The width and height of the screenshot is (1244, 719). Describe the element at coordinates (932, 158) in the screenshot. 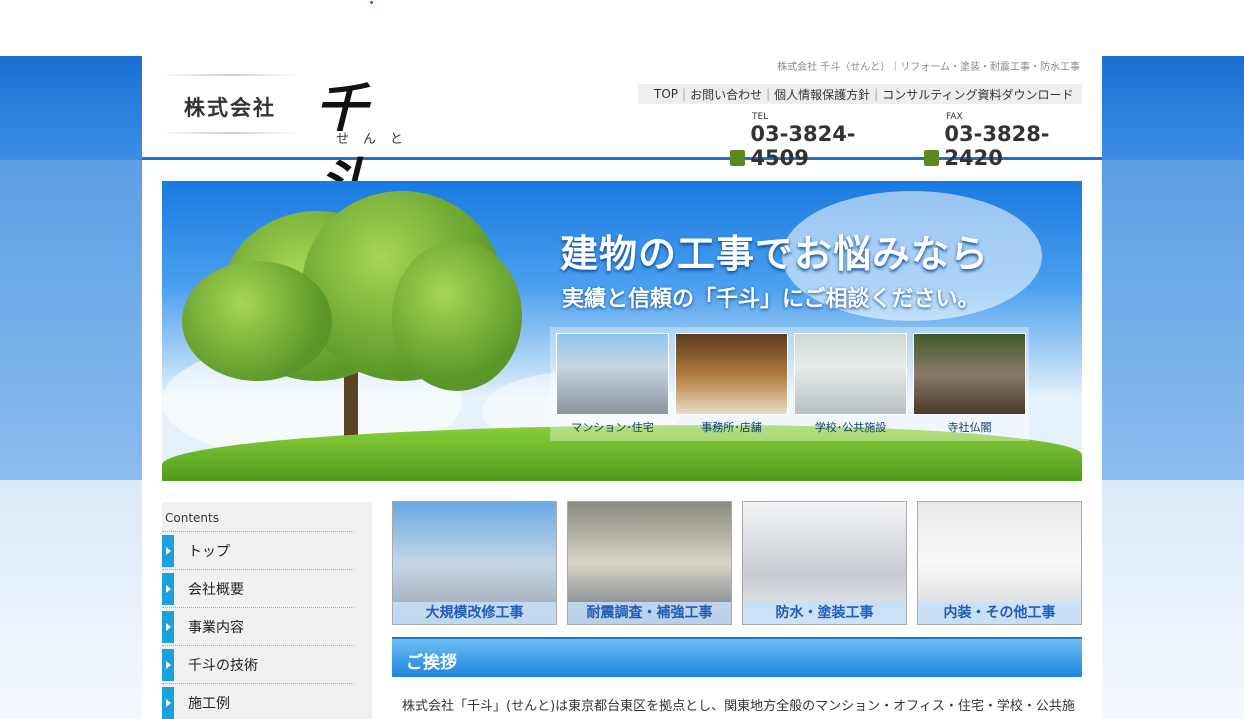

I see `fax-icon` at that location.